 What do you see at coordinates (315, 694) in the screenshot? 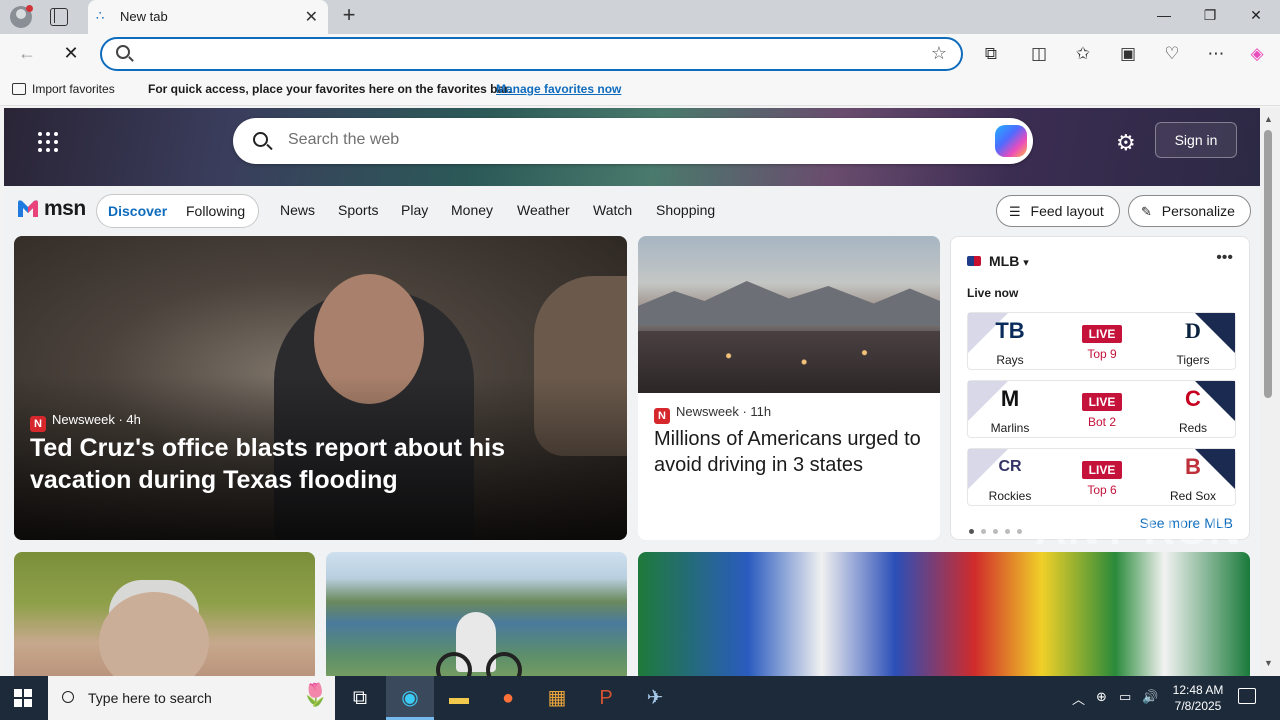
I see `search-highlight-icon: 🌷` at bounding box center [315, 694].